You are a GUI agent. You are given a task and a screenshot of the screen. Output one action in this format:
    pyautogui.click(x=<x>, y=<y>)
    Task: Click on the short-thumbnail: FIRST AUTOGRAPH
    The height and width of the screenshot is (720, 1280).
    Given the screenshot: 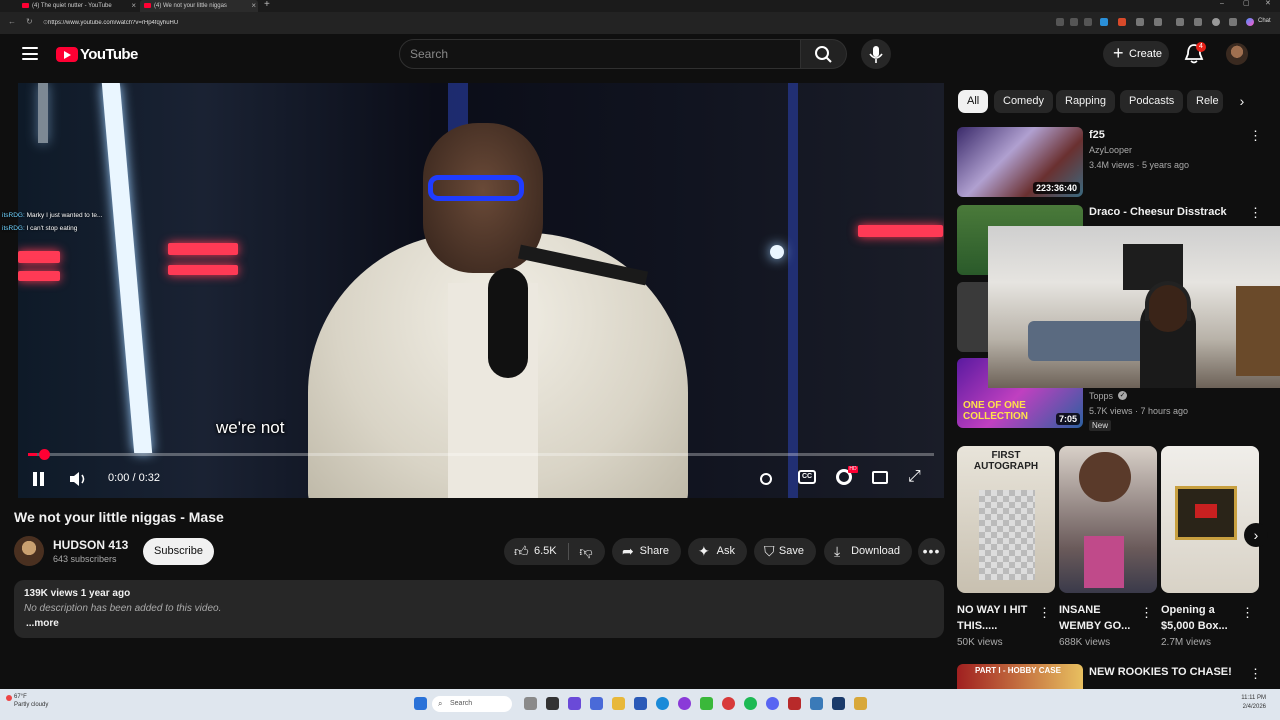 What is the action you would take?
    pyautogui.click(x=1006, y=519)
    